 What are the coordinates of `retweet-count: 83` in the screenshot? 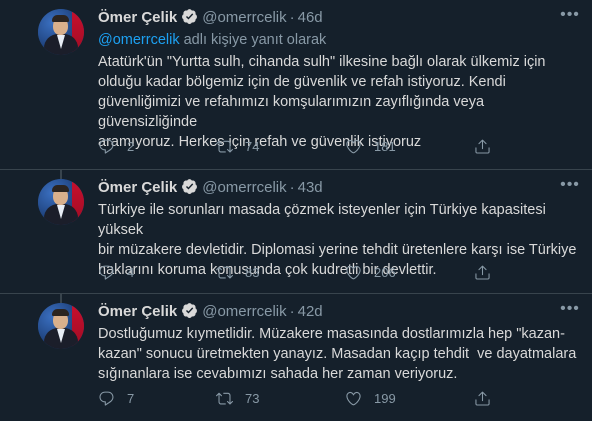 It's located at (252, 272).